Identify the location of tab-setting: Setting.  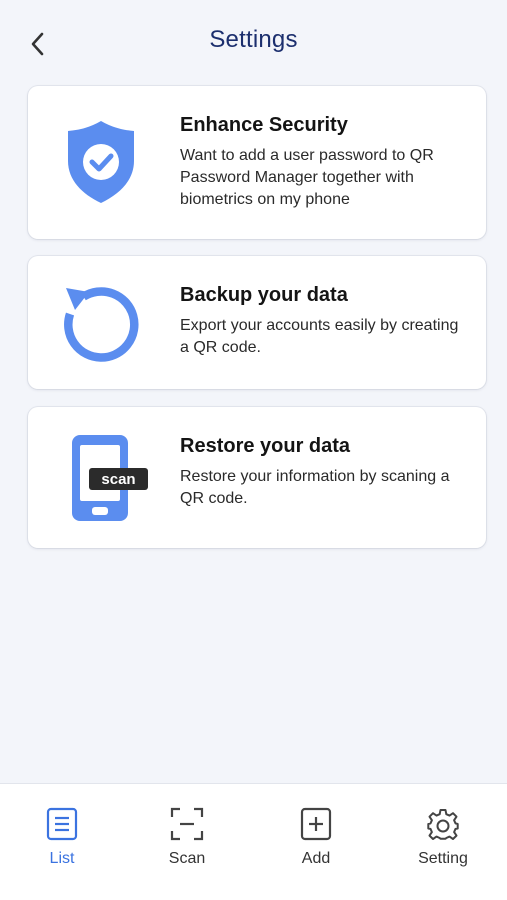
(443, 841).